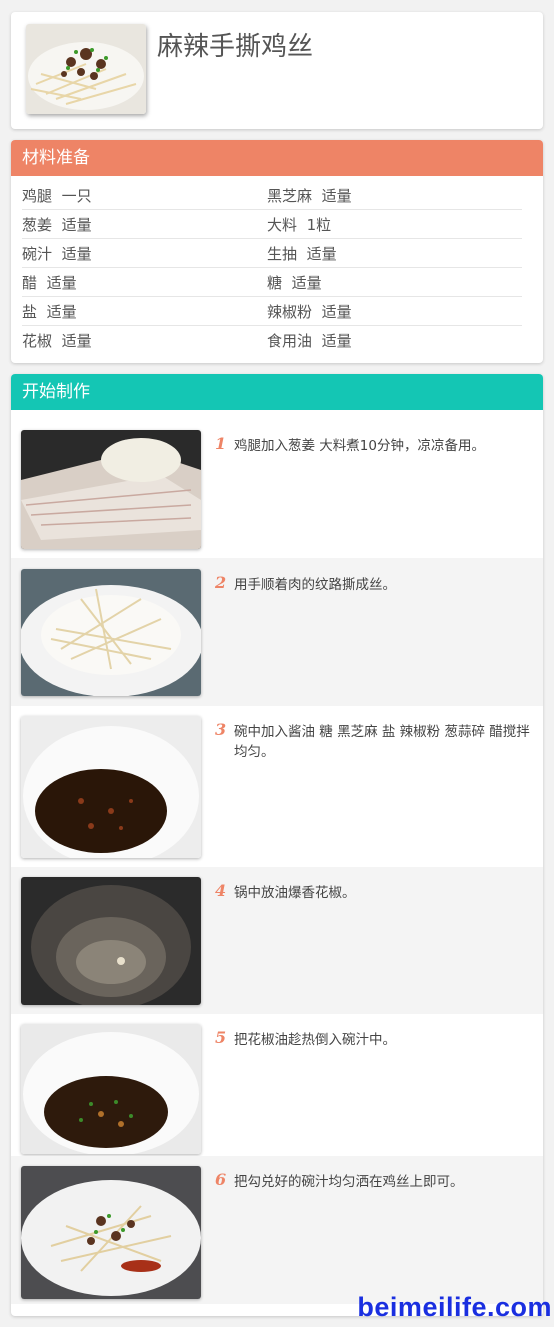  What do you see at coordinates (315, 1040) in the screenshot?
I see `step-text: 把花椒油趁热倒入碗汁中。` at bounding box center [315, 1040].